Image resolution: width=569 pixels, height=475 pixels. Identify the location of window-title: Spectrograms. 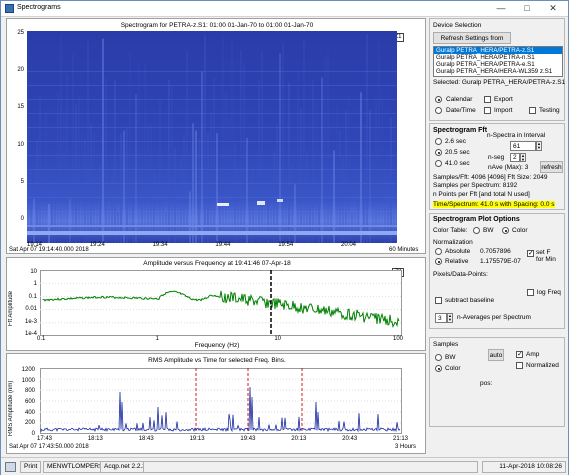
(39, 7).